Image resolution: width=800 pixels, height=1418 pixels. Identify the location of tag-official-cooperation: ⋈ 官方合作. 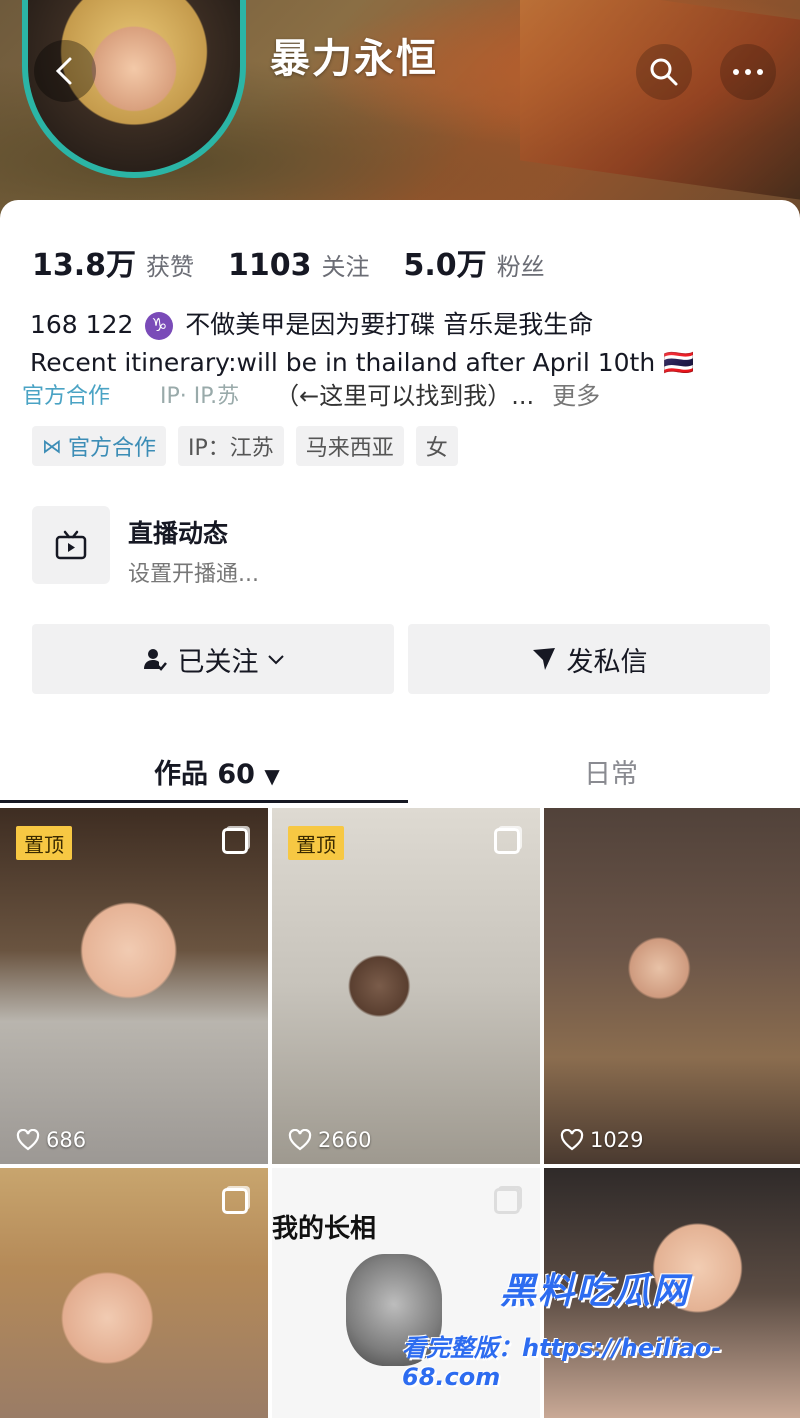
(99, 446).